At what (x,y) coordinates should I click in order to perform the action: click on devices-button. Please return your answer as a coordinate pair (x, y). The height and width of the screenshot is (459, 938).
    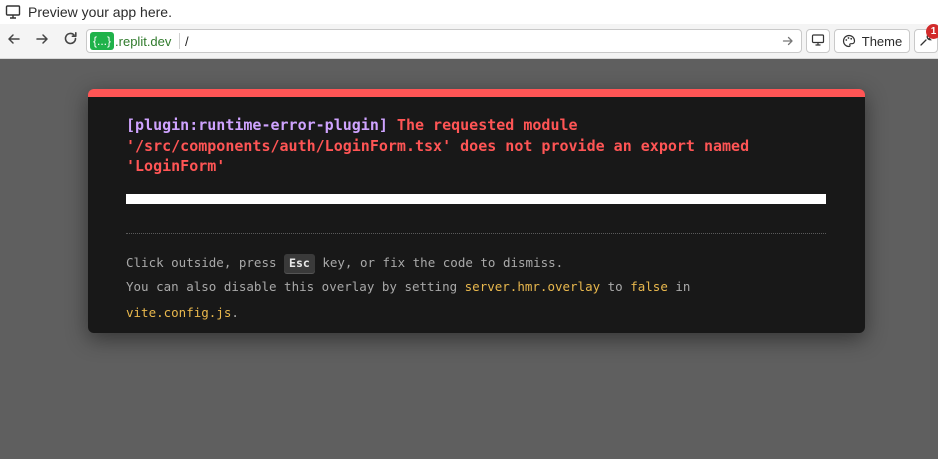
    Looking at the image, I should click on (818, 41).